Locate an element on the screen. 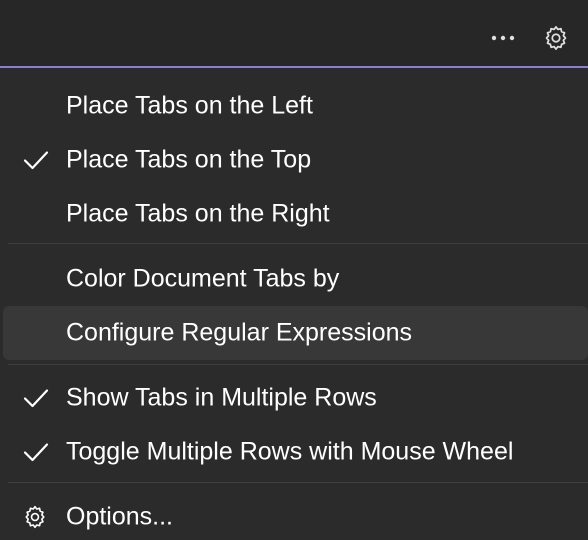 The height and width of the screenshot is (540, 588). menu-item-place-tabs-top: Place Tabs on the Top is located at coordinates (295, 160).